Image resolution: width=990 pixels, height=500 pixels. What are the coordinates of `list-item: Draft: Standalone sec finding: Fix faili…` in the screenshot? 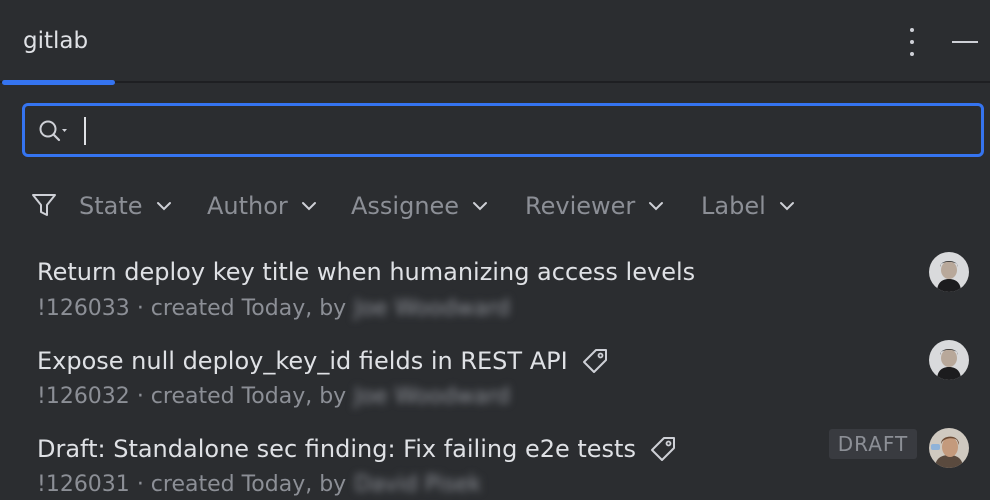 It's located at (495, 464).